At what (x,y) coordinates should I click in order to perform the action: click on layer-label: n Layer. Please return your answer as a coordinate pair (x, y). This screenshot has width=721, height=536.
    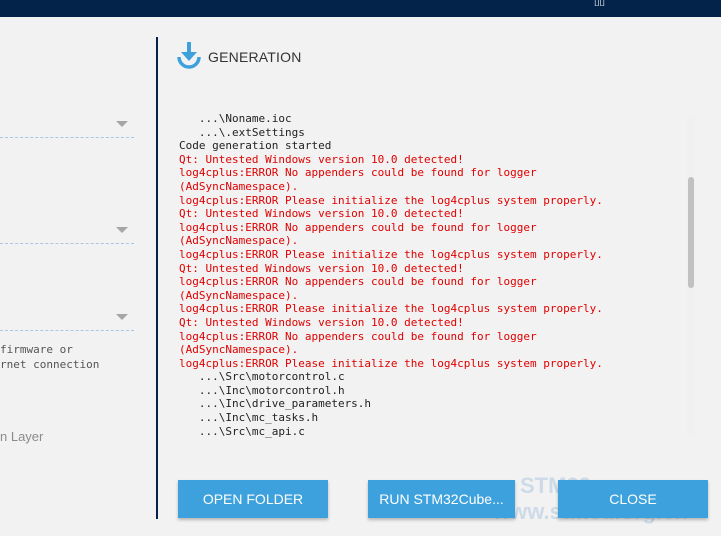
    Looking at the image, I should click on (22, 436).